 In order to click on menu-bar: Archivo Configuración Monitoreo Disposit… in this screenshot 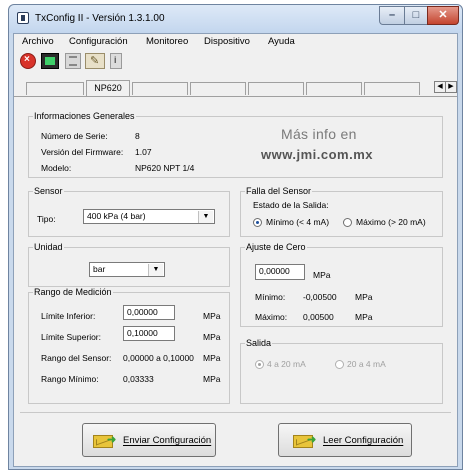, I will do `click(235, 41)`.